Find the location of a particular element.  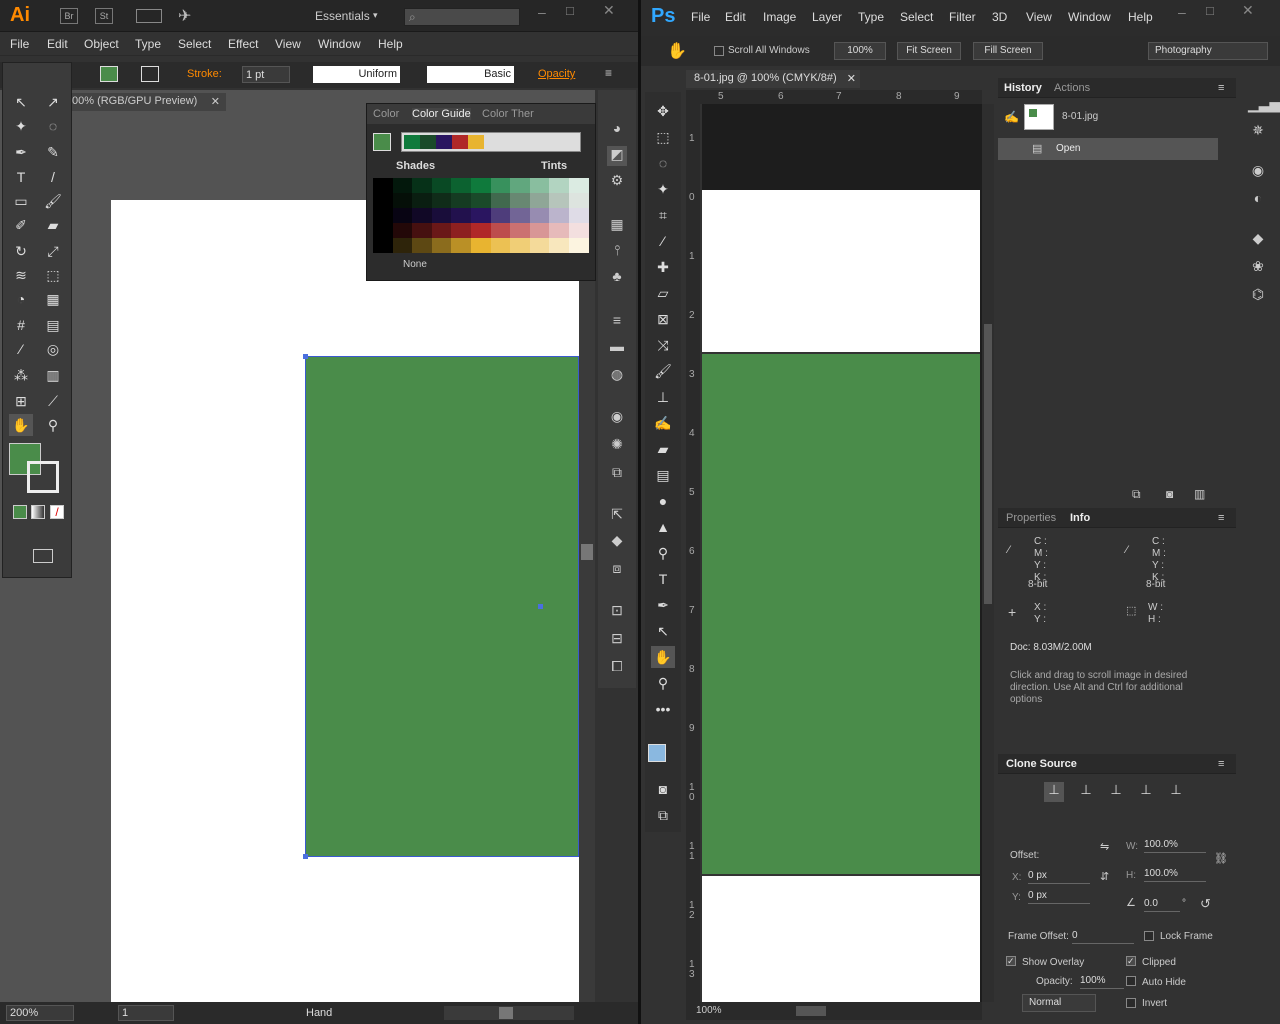

color-mode-button is located at coordinates (20, 512).